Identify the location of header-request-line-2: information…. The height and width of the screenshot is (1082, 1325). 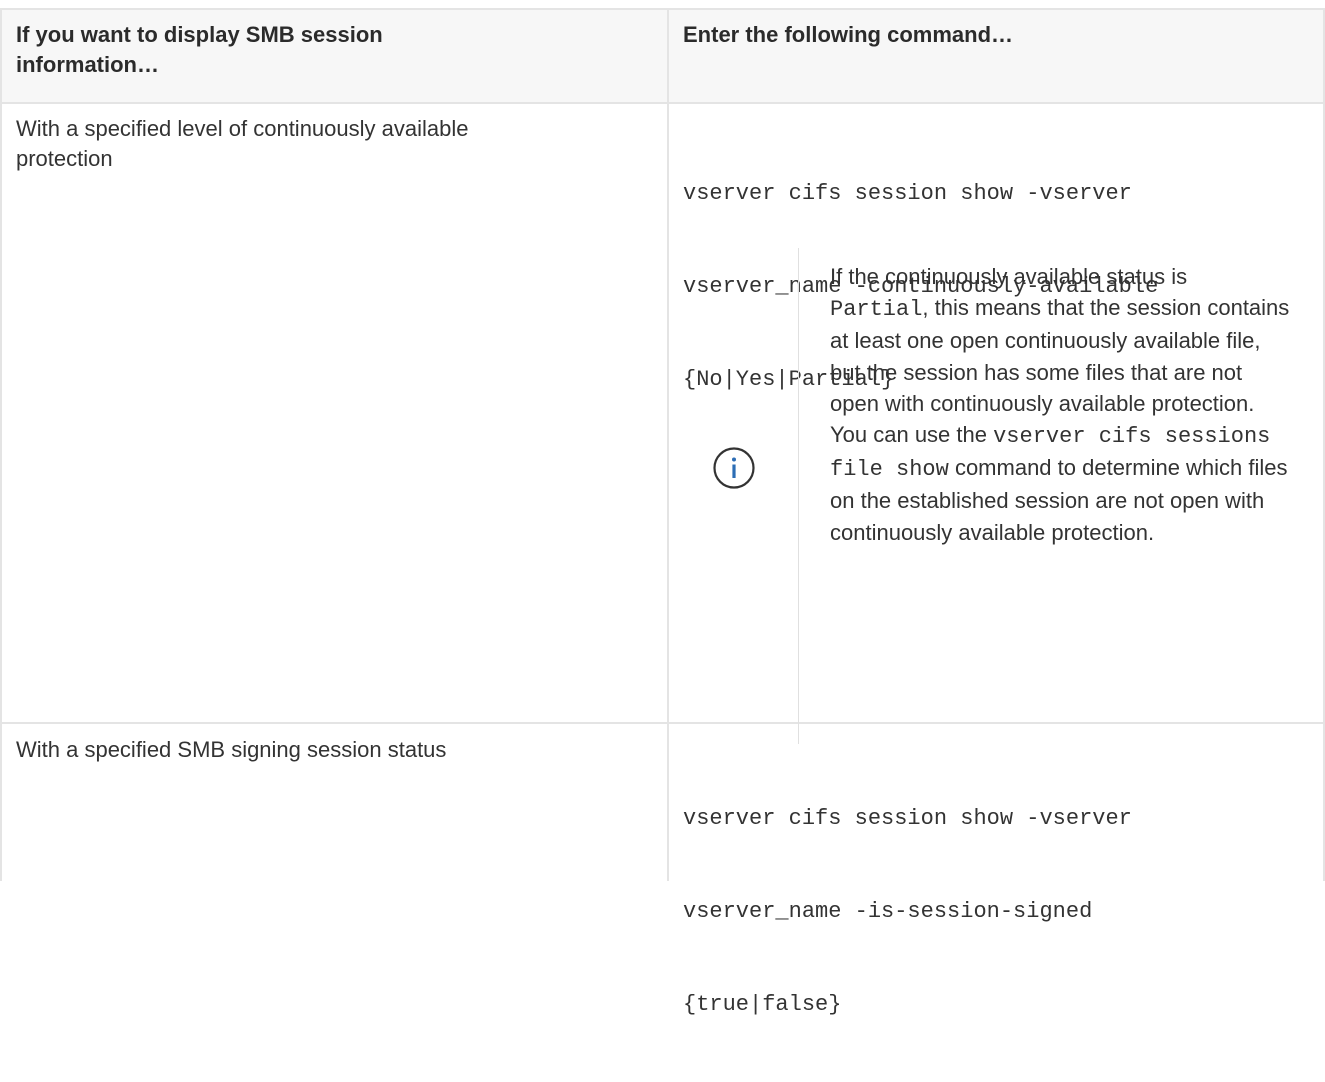
(87, 64).